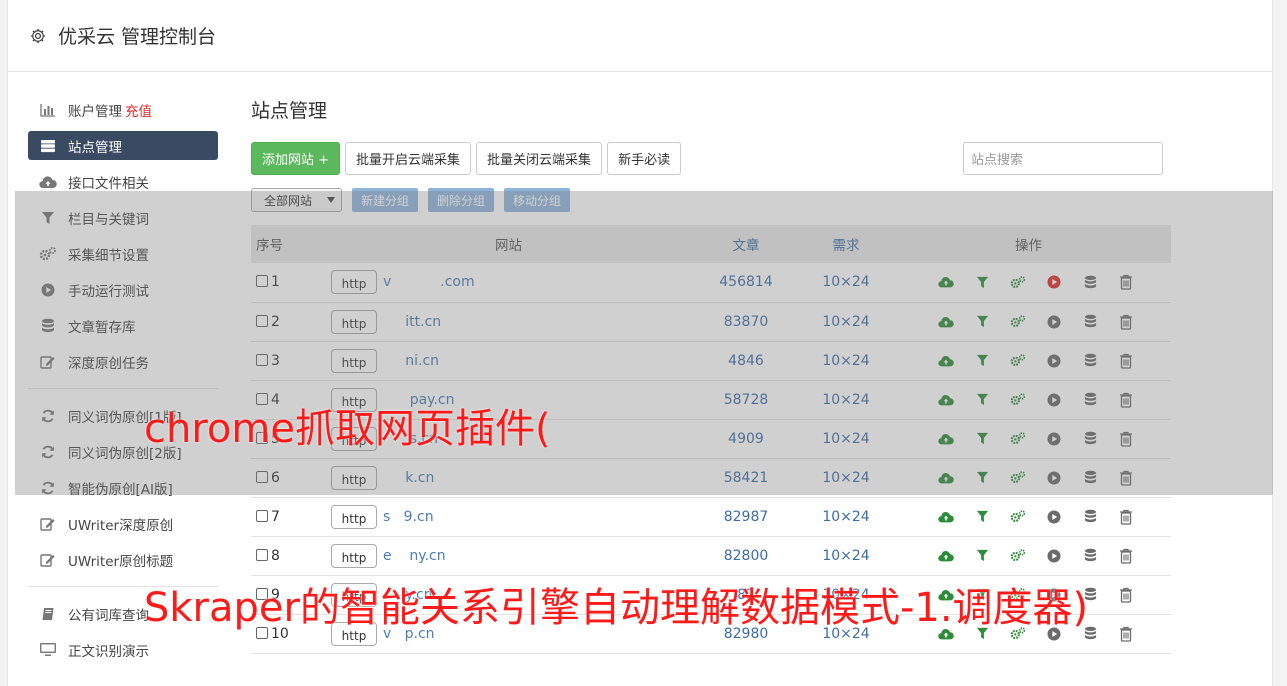 The image size is (1287, 686). I want to click on site-domain-link: ni.cn, so click(411, 361).